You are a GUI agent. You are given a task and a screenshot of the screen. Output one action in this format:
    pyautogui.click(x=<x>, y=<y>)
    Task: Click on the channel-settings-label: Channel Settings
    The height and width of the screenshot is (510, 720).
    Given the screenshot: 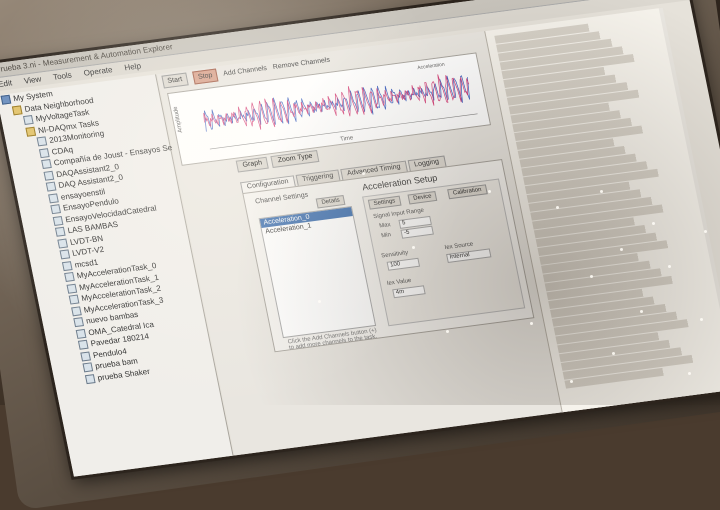 What is the action you would take?
    pyautogui.click(x=281, y=198)
    